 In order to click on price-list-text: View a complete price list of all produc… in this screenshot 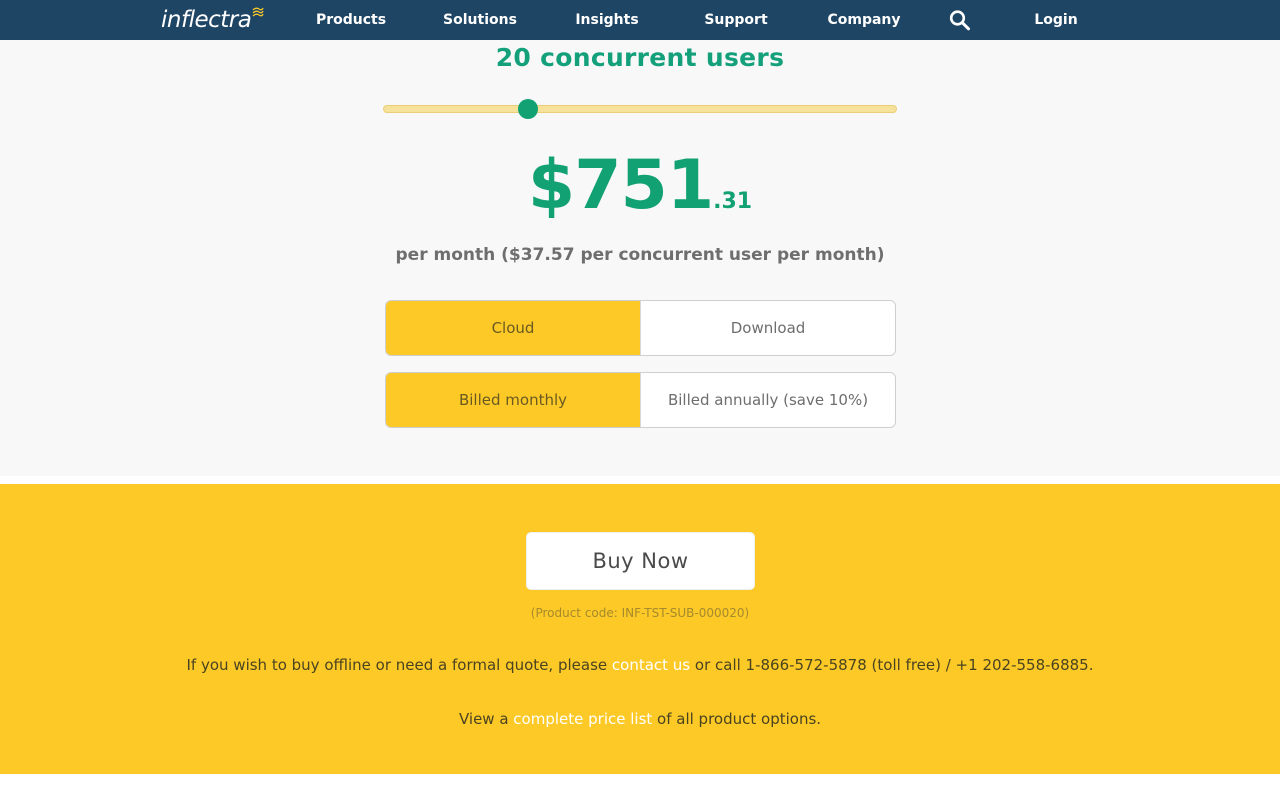, I will do `click(640, 719)`.